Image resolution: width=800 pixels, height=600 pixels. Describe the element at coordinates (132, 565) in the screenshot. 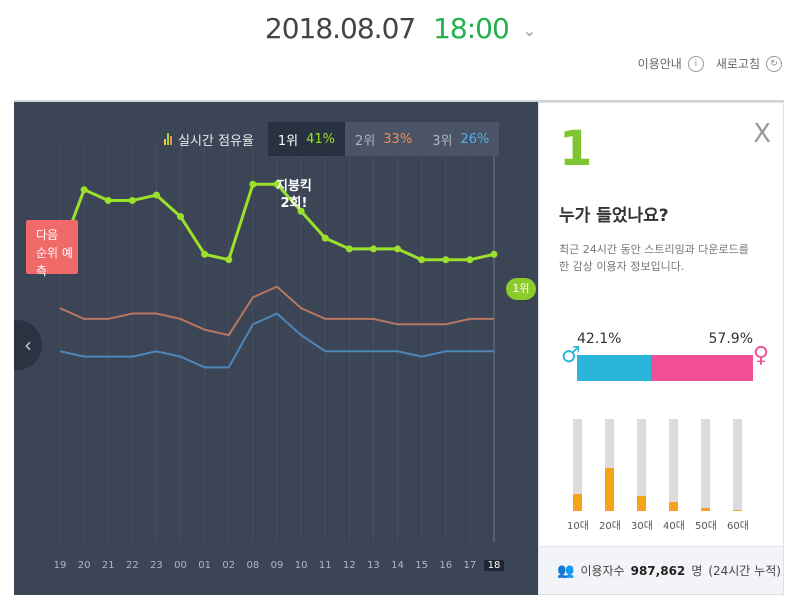

I see `x-tick-label: 22` at that location.